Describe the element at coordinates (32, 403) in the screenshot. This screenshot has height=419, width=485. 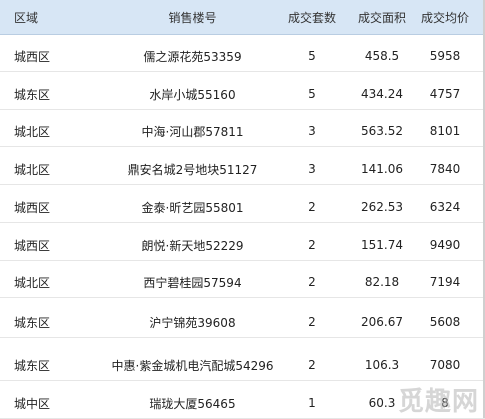
I see `cell-area: 城中区` at that location.